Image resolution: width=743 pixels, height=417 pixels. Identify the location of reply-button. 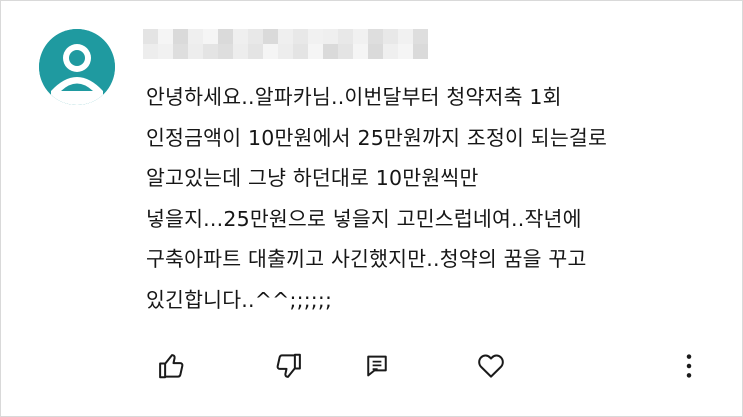
(377, 366).